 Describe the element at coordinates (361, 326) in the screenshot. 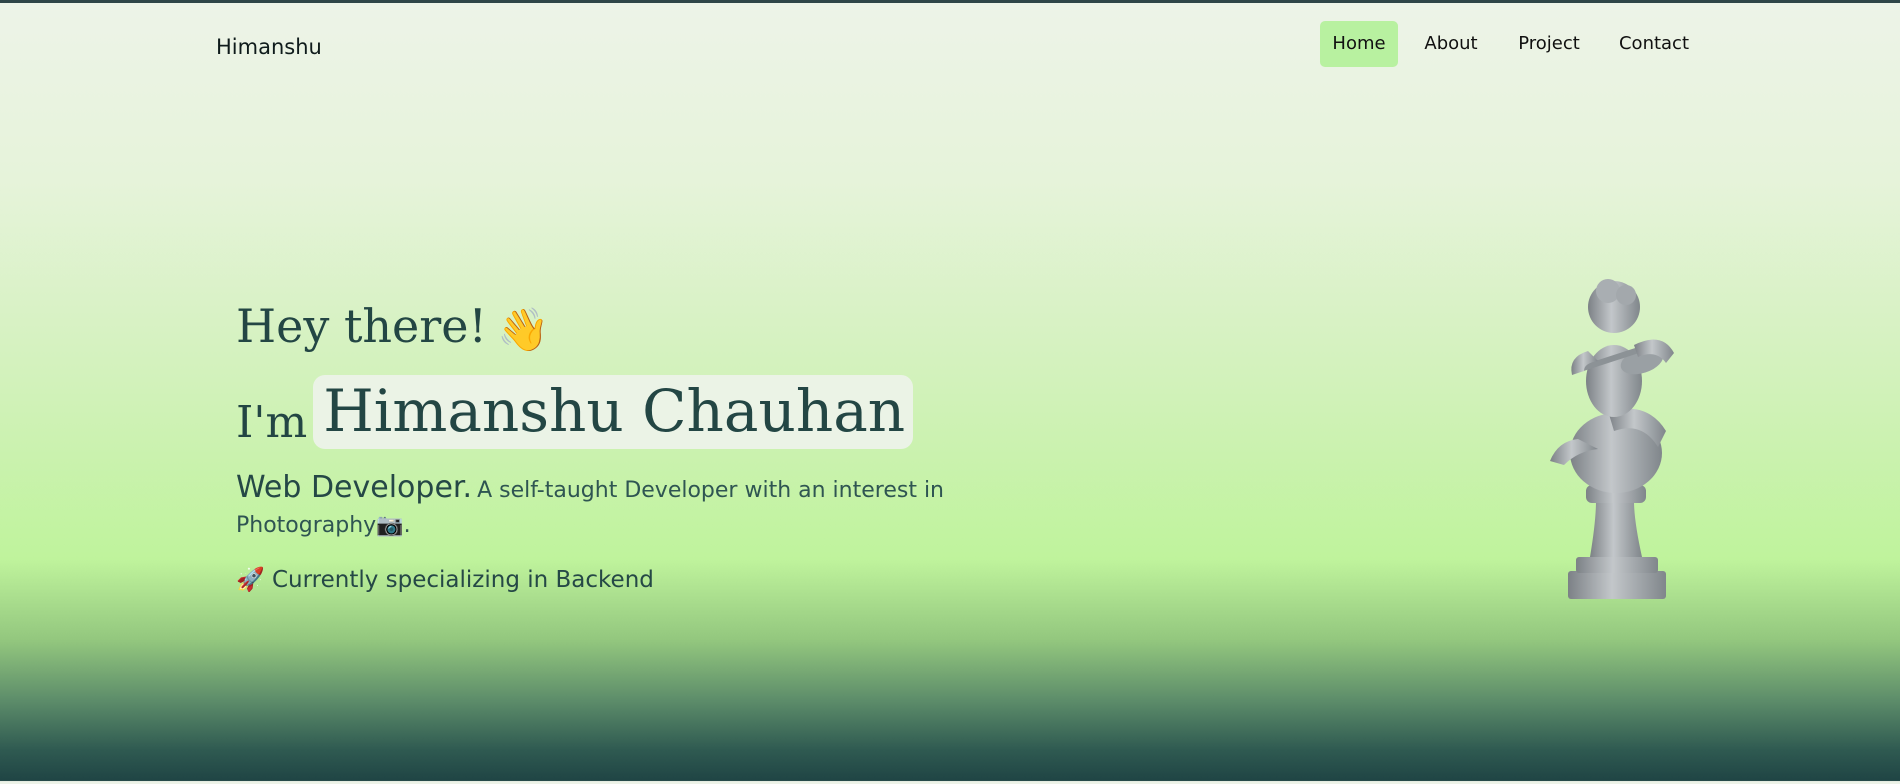

I see `greeting-text: Hey there!` at that location.